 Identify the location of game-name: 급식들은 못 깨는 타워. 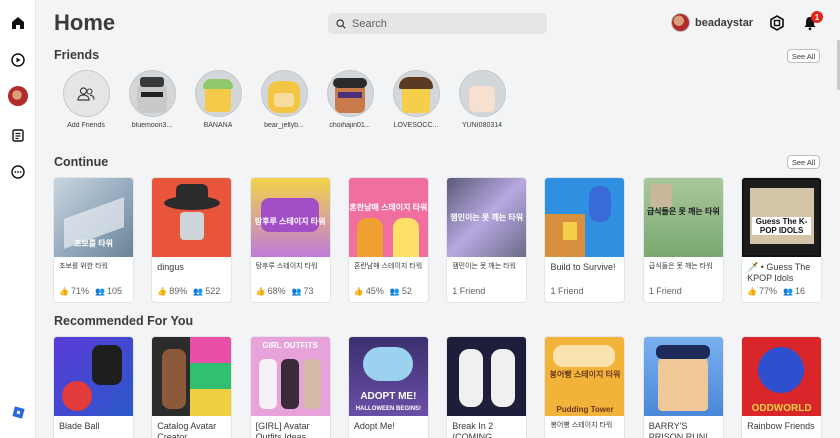
(680, 266).